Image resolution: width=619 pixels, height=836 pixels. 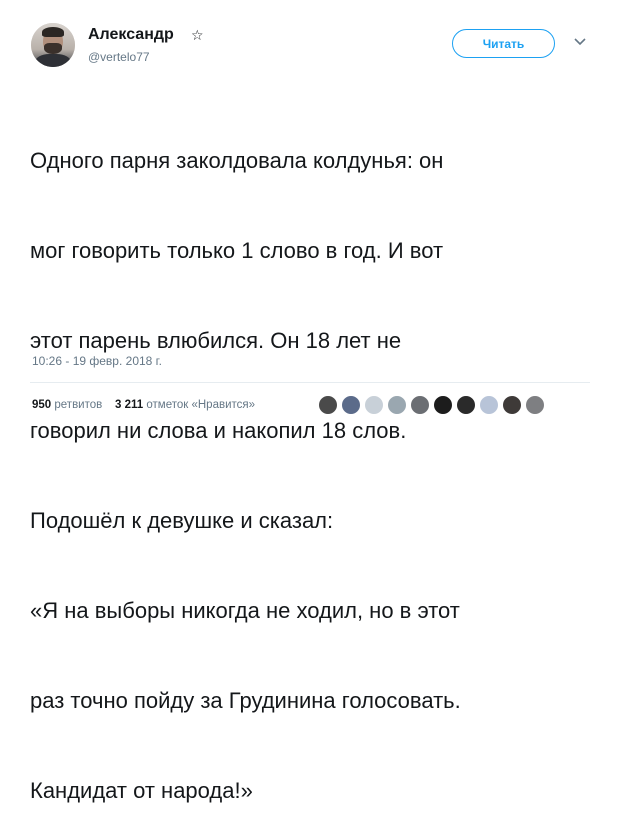 What do you see at coordinates (197, 35) in the screenshot?
I see `star-icon: ☆` at bounding box center [197, 35].